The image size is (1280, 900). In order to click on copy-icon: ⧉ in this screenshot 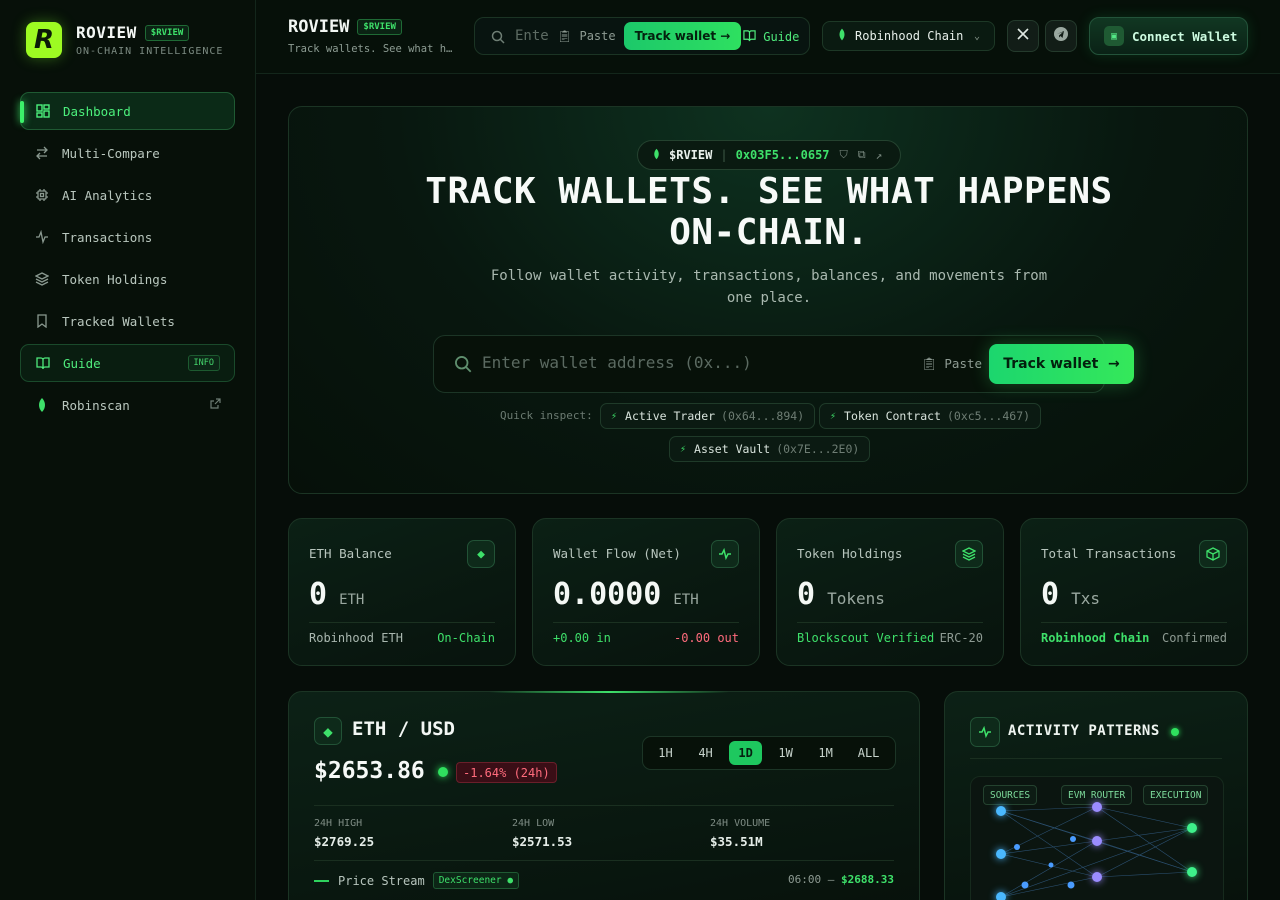, I will do `click(862, 155)`.